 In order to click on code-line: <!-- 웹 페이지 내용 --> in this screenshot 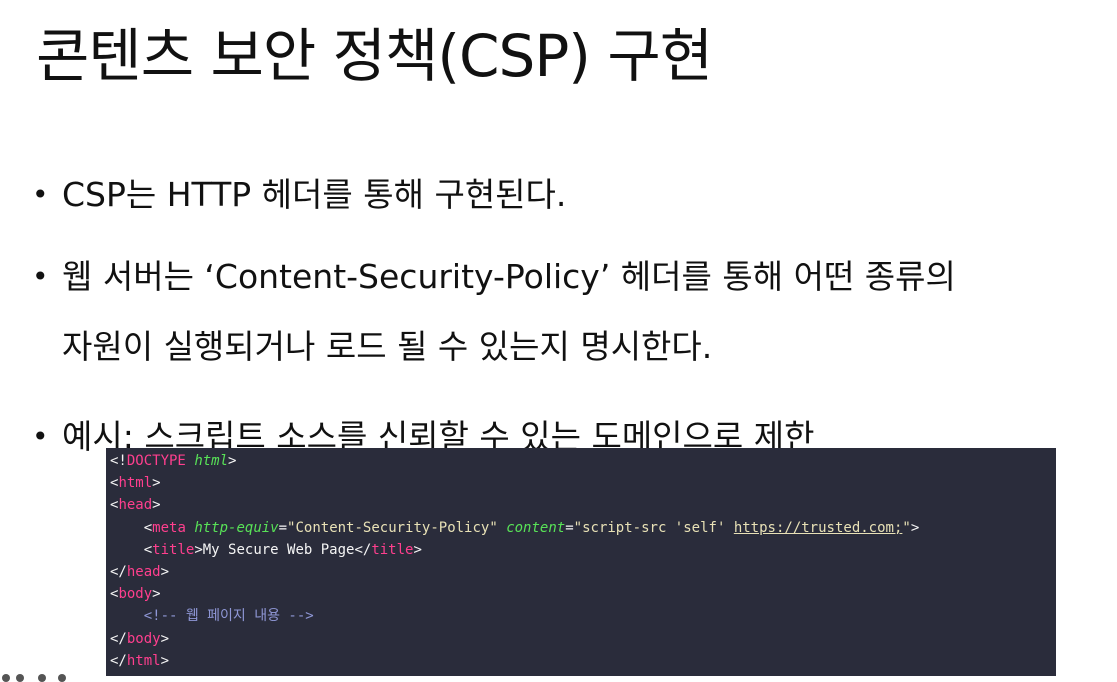, I will do `click(583, 616)`.